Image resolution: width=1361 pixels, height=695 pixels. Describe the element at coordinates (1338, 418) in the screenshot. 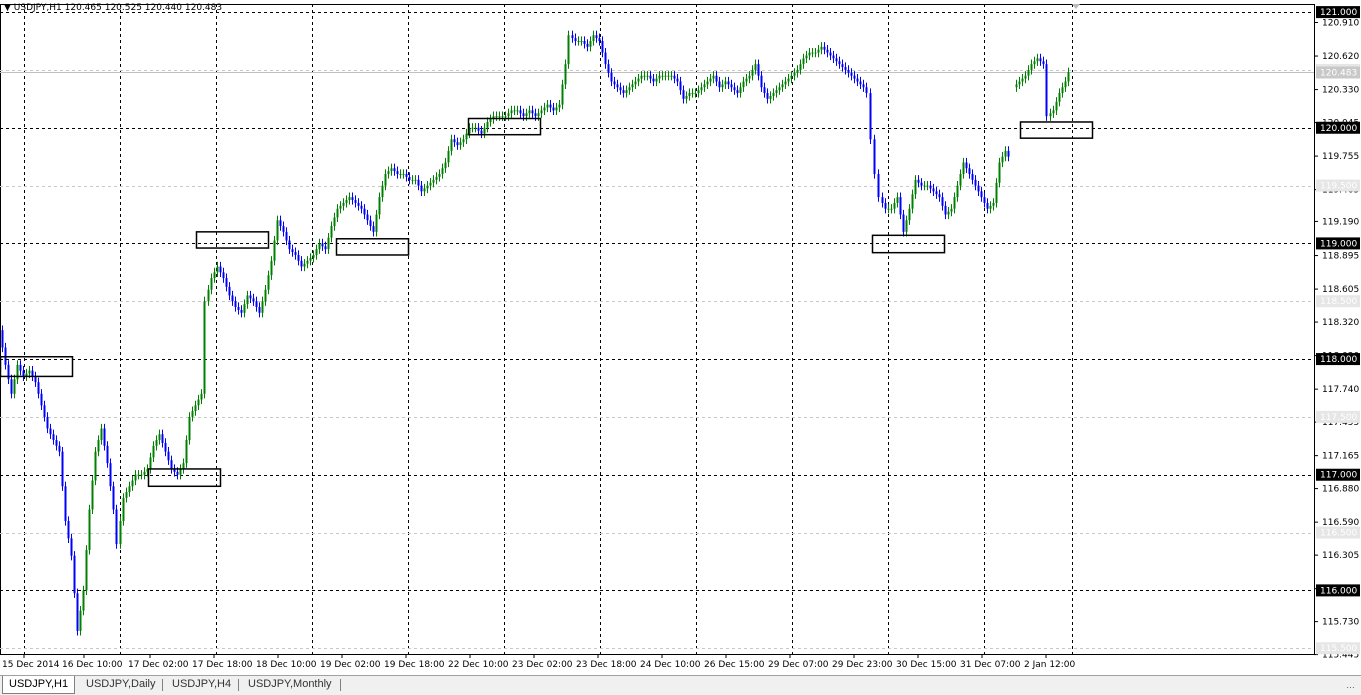

I see `gray-level-tag-label: 117.500` at that location.